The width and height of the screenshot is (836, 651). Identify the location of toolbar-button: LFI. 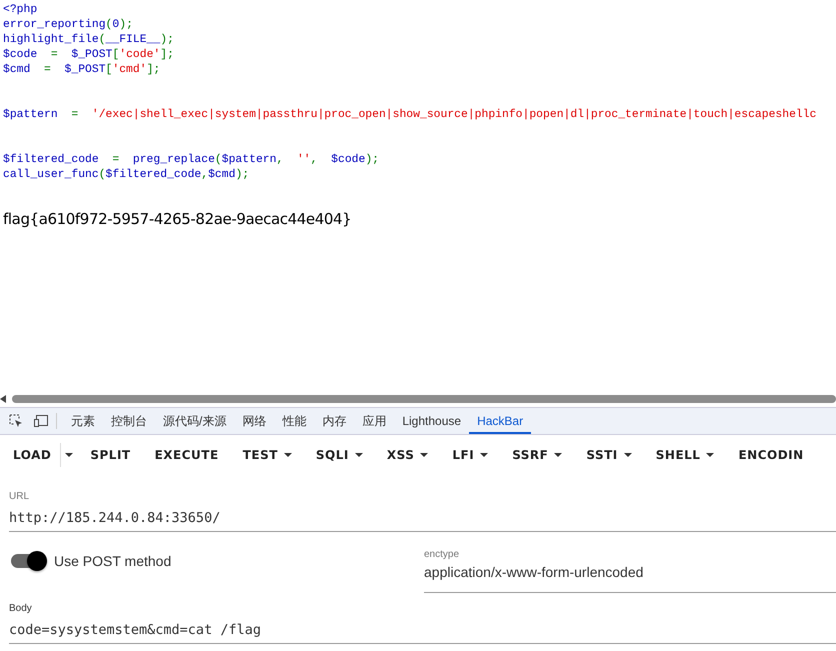
(470, 455).